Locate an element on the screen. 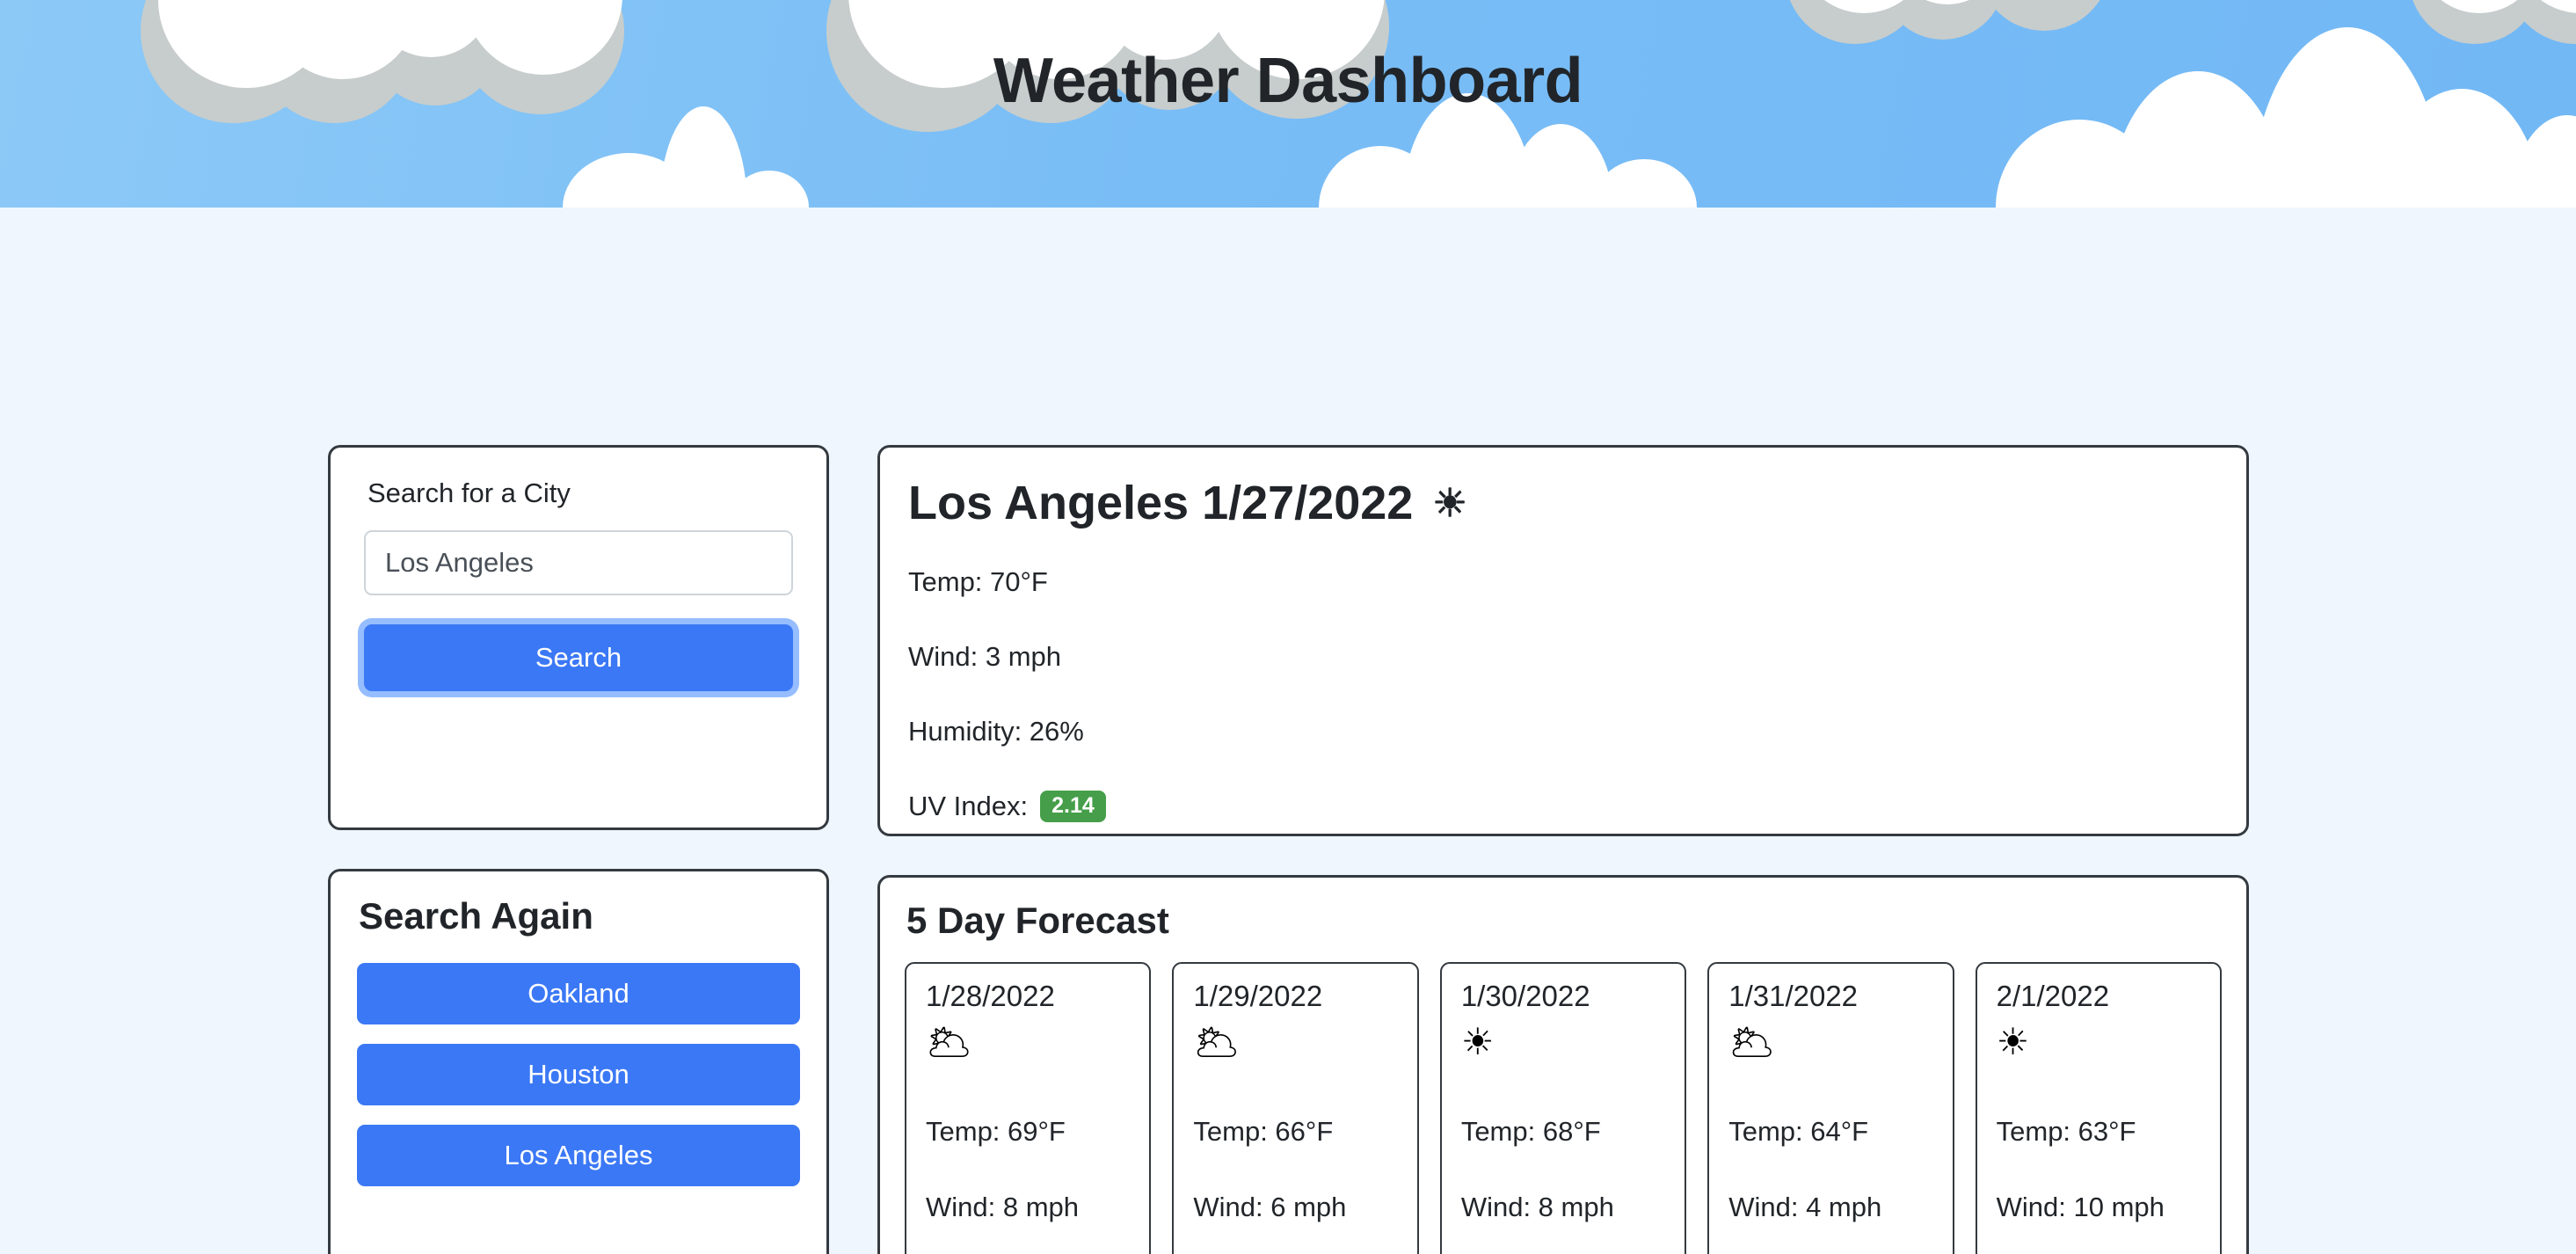 Image resolution: width=2576 pixels, height=1254 pixels. search-panel: Search for a City Search is located at coordinates (578, 637).